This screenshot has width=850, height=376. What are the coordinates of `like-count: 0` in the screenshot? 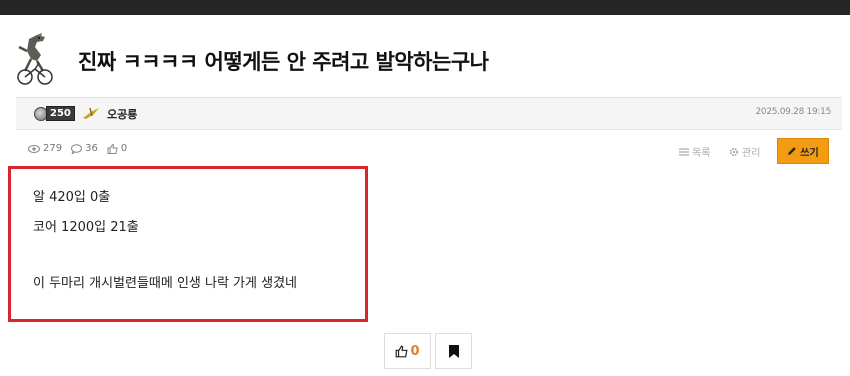 It's located at (415, 351).